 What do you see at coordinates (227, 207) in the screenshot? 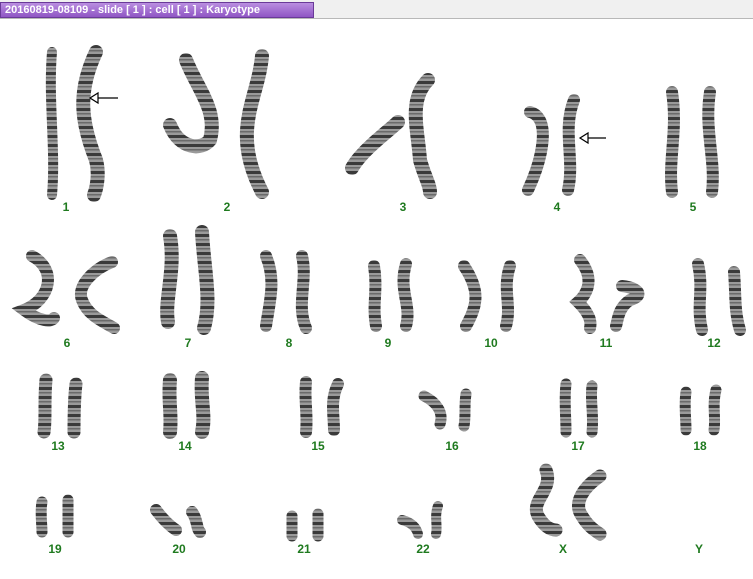
I see `chromosome-label-2: 2` at bounding box center [227, 207].